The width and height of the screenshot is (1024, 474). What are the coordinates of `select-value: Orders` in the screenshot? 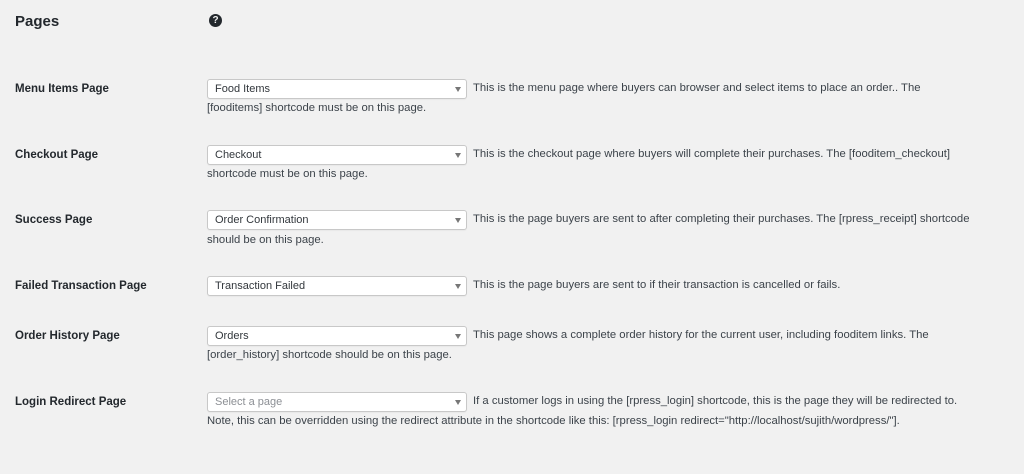 It's located at (232, 336).